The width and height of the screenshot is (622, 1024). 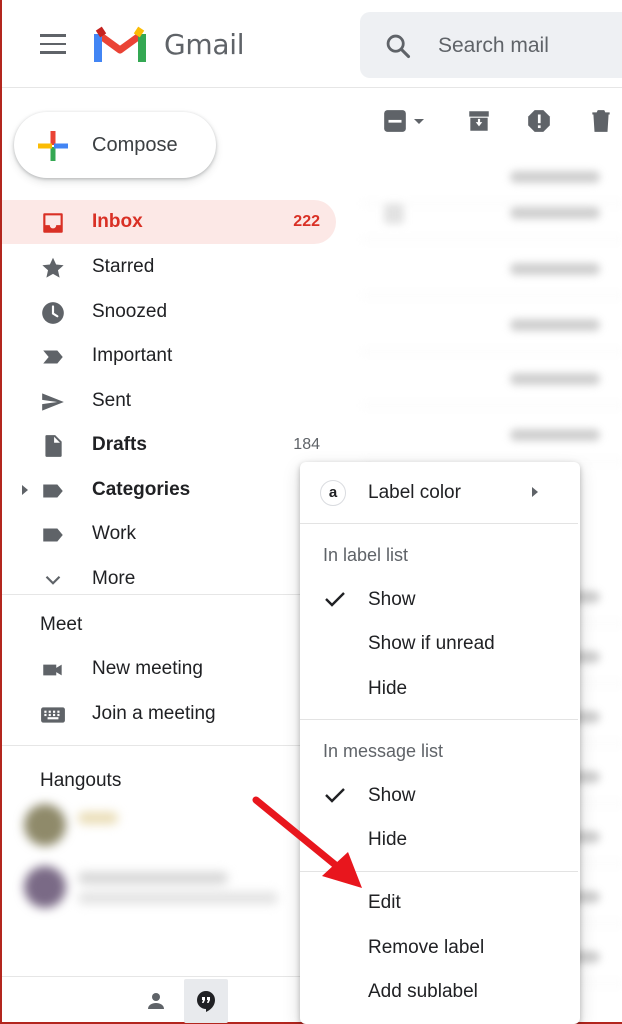 What do you see at coordinates (306, 444) in the screenshot?
I see `draft-count: 184` at bounding box center [306, 444].